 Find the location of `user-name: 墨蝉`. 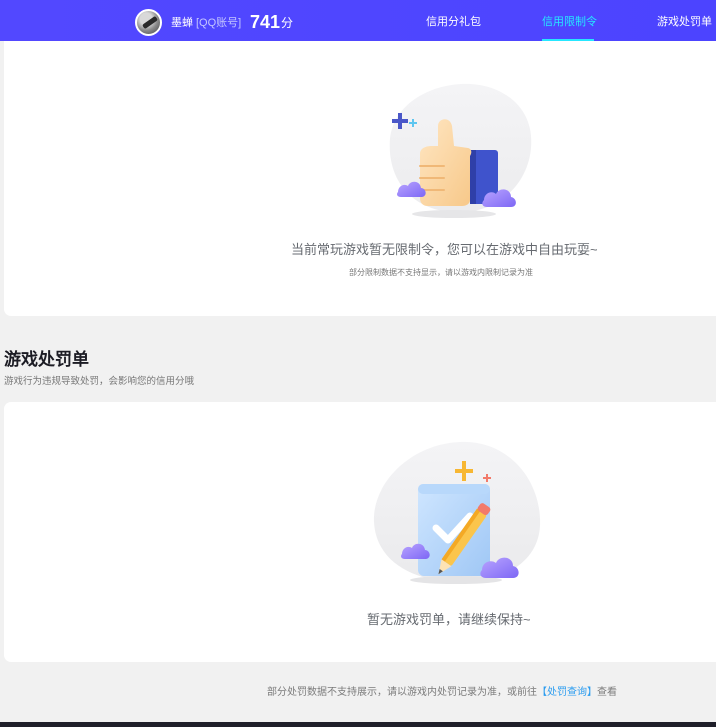

user-name: 墨蝉 is located at coordinates (182, 23).